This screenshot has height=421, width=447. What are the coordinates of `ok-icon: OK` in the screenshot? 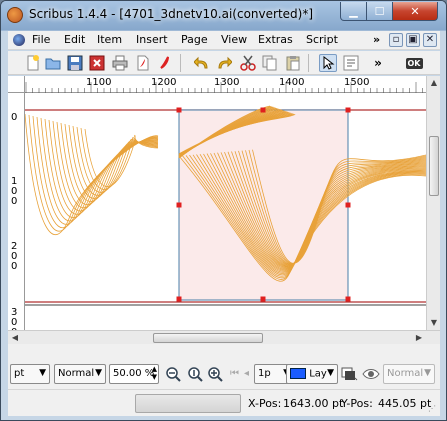 It's located at (414, 63).